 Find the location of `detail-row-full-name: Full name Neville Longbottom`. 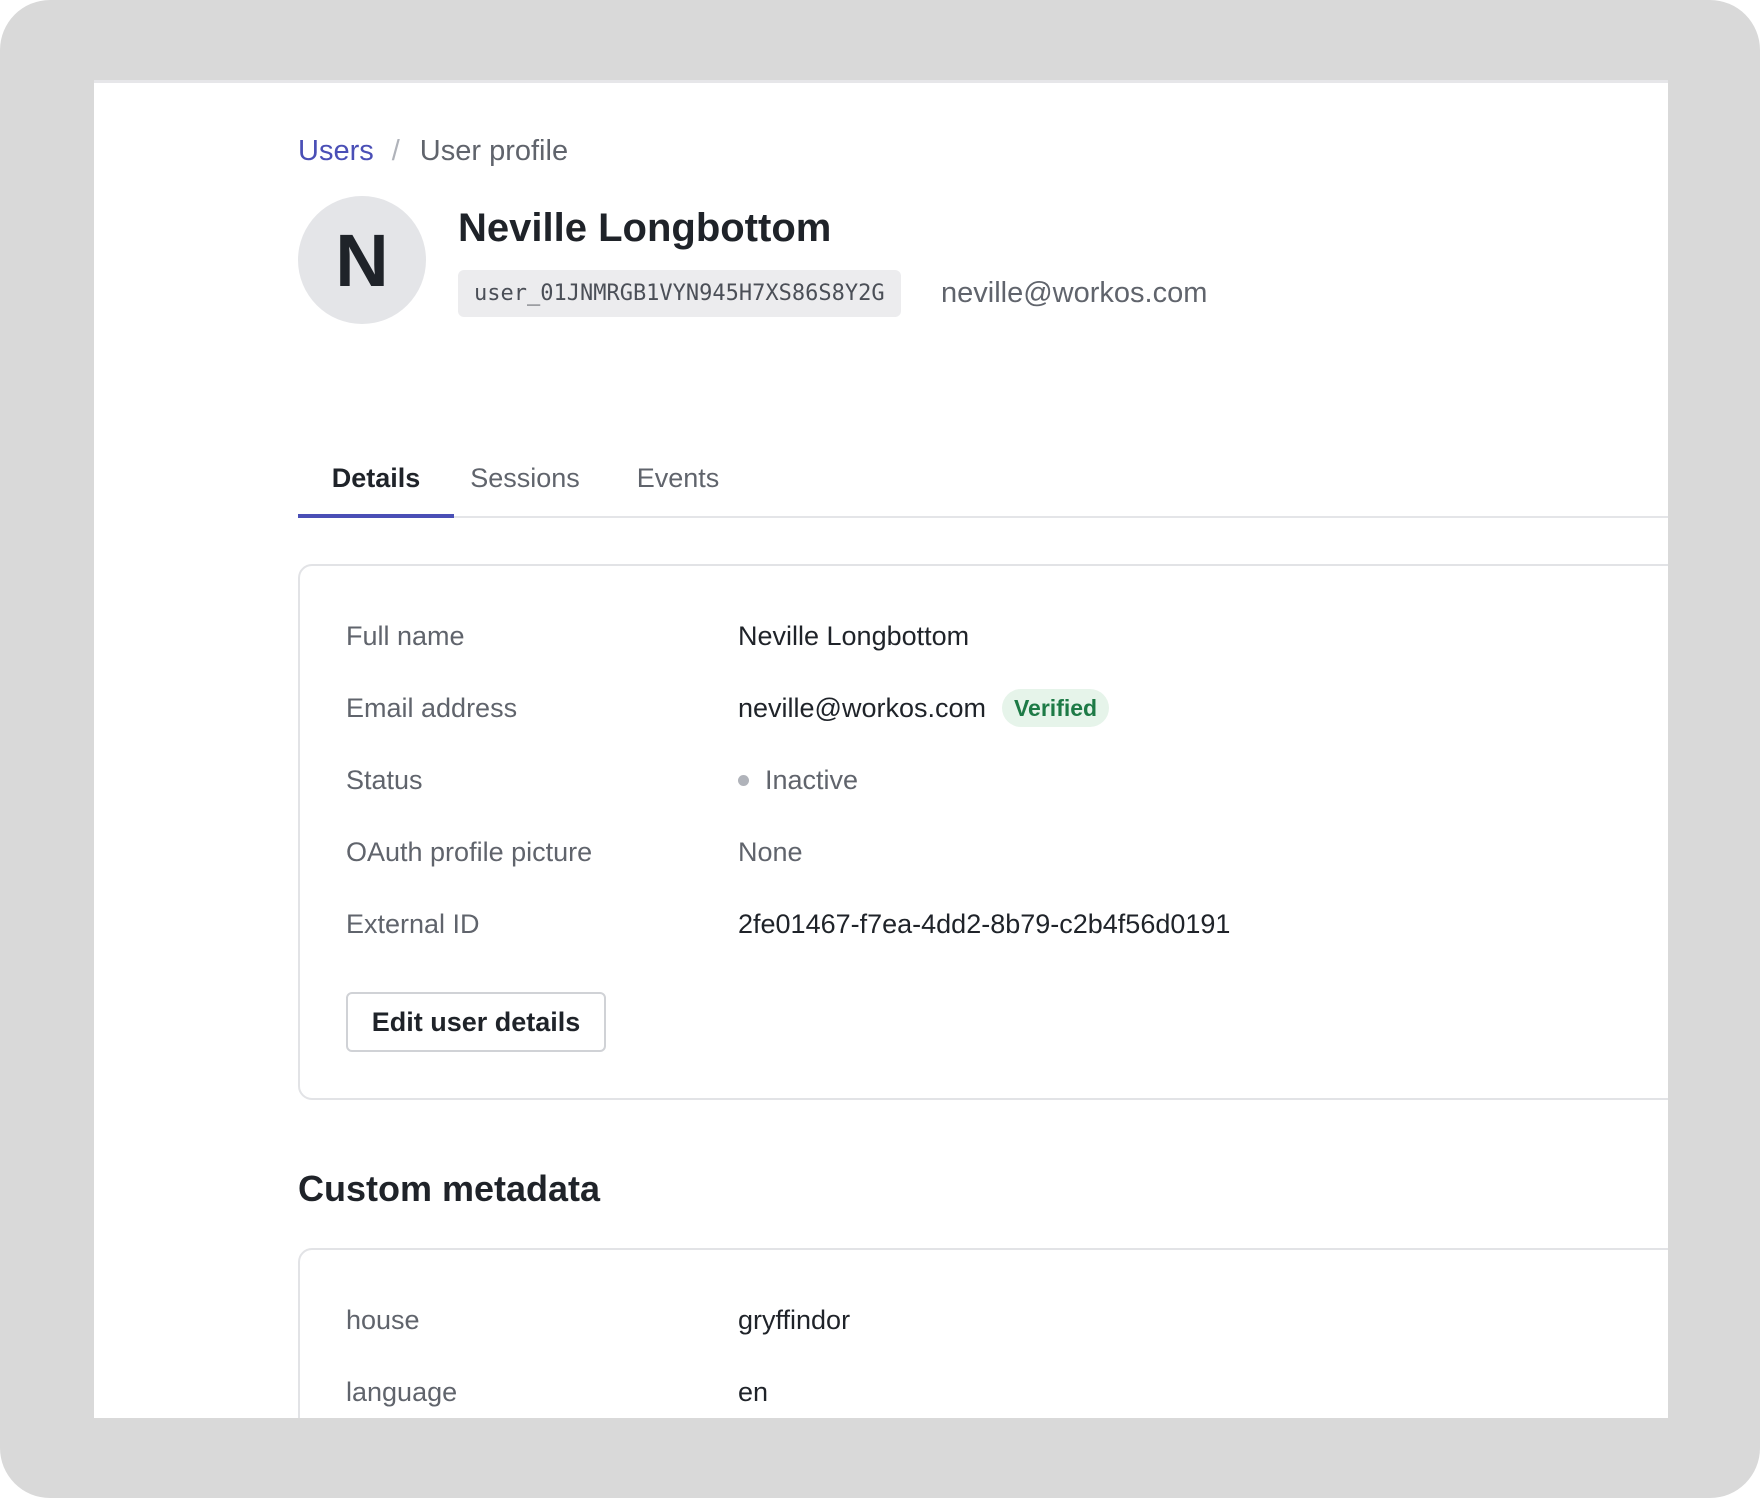

detail-row-full-name: Full name Neville Longbottom is located at coordinates (657, 636).